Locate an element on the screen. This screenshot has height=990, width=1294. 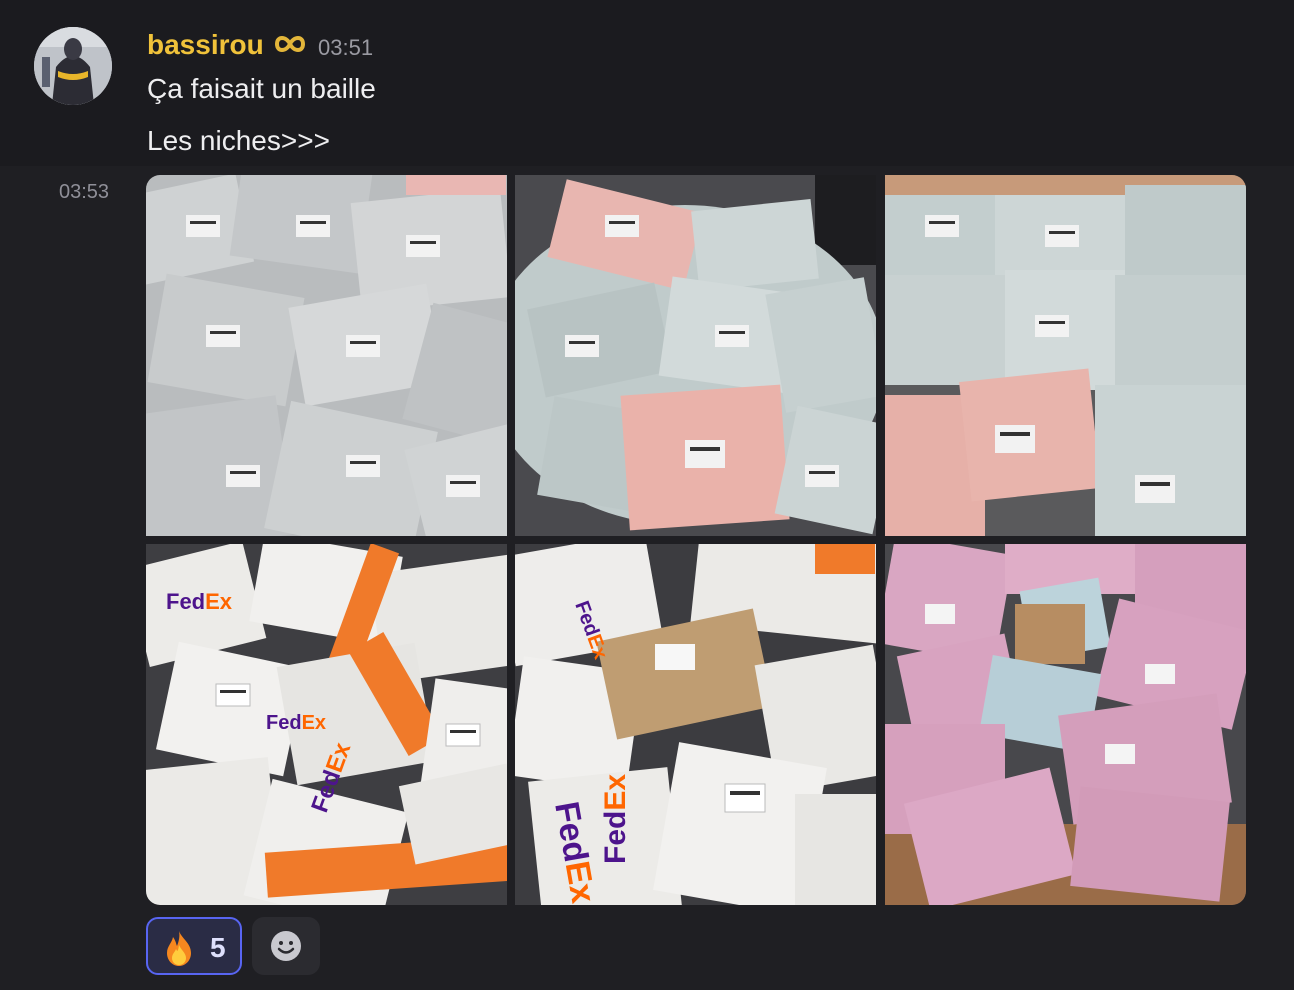
reaction-count: 5 is located at coordinates (218, 947).